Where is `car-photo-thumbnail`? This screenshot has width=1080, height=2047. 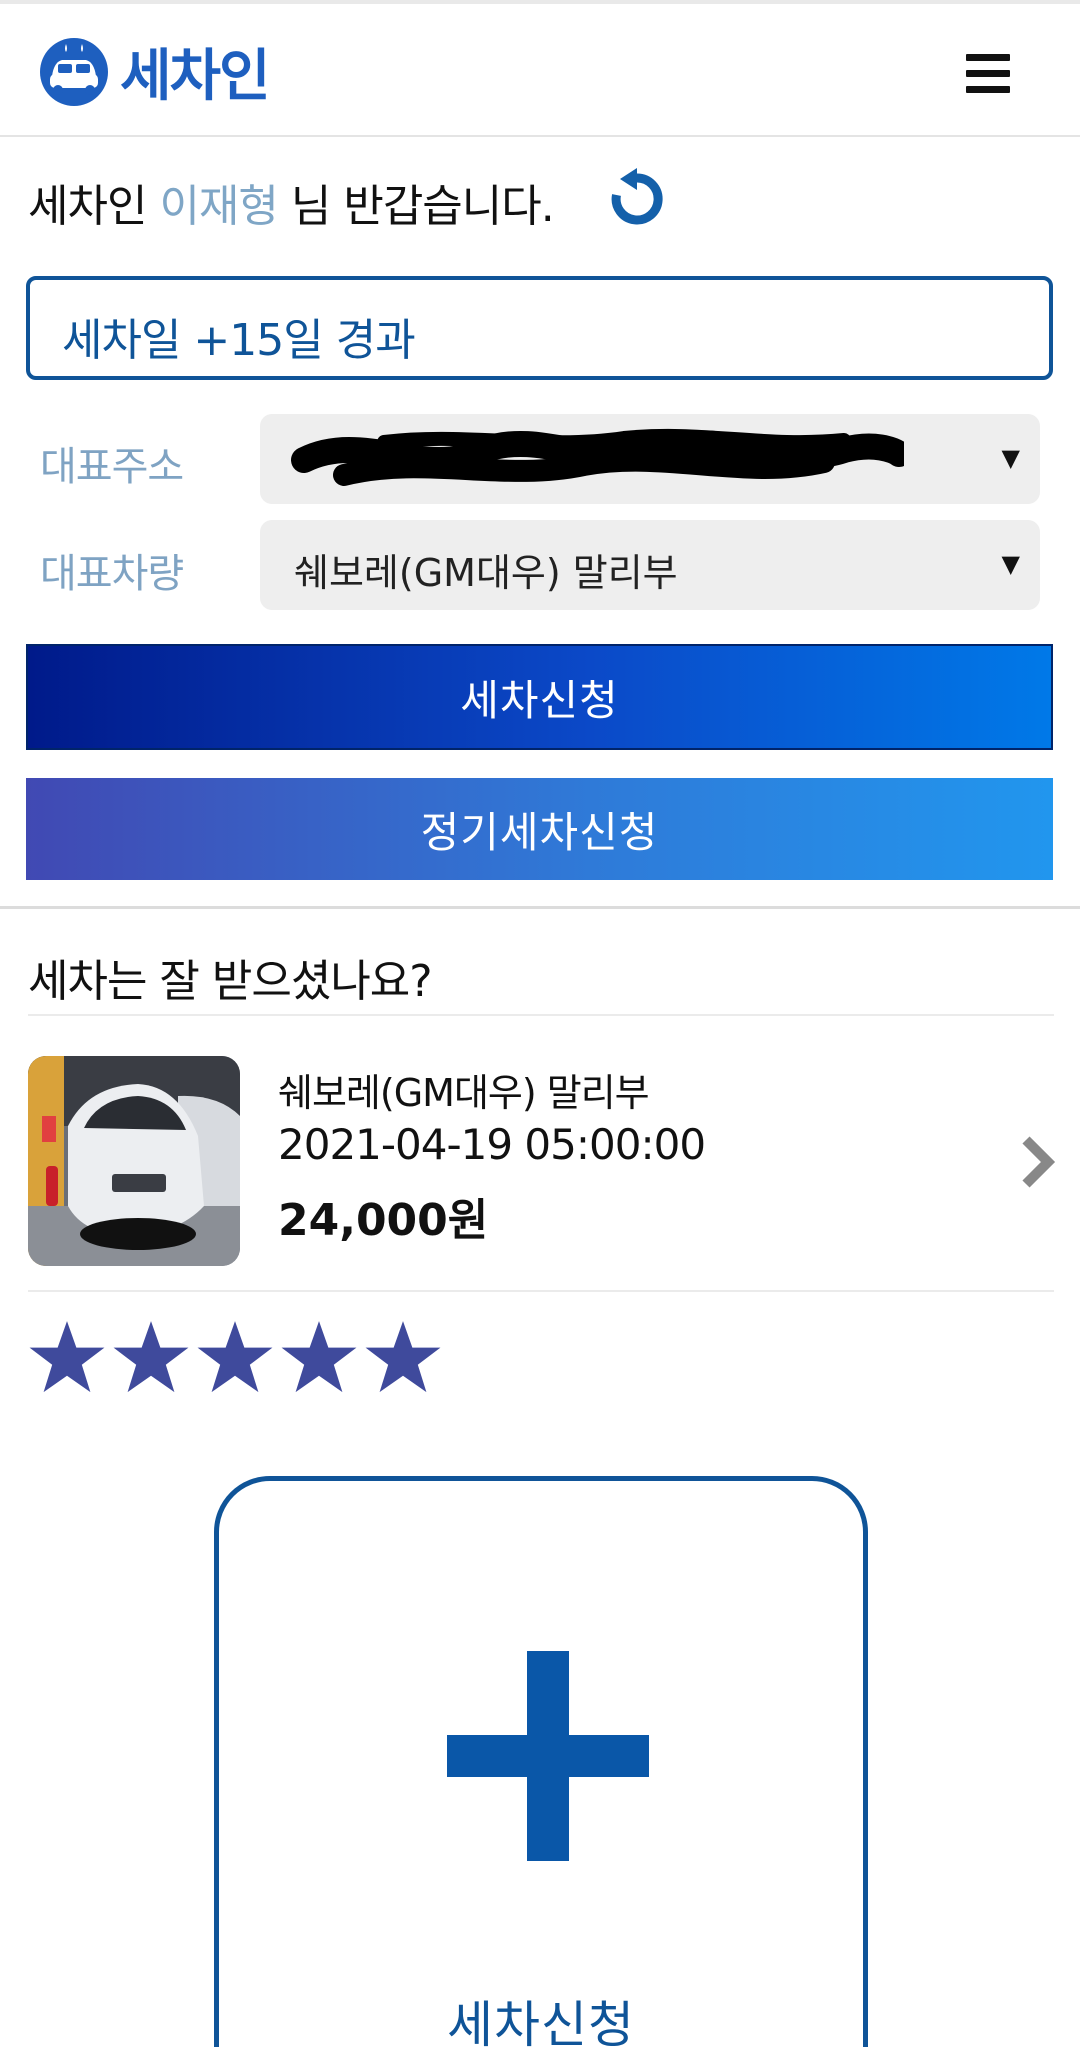 car-photo-thumbnail is located at coordinates (134, 1161).